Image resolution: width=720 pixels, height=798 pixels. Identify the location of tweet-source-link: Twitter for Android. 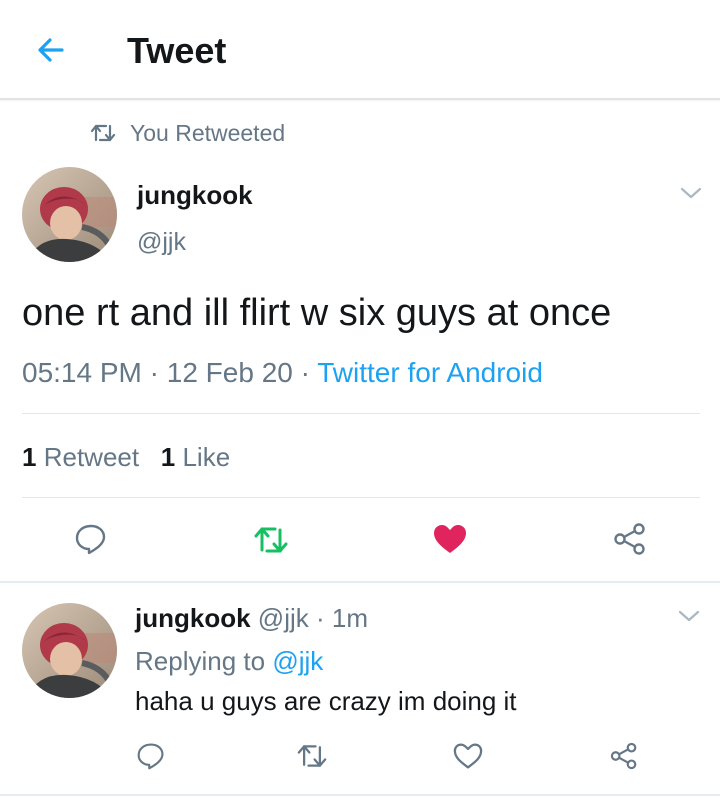
(430, 372).